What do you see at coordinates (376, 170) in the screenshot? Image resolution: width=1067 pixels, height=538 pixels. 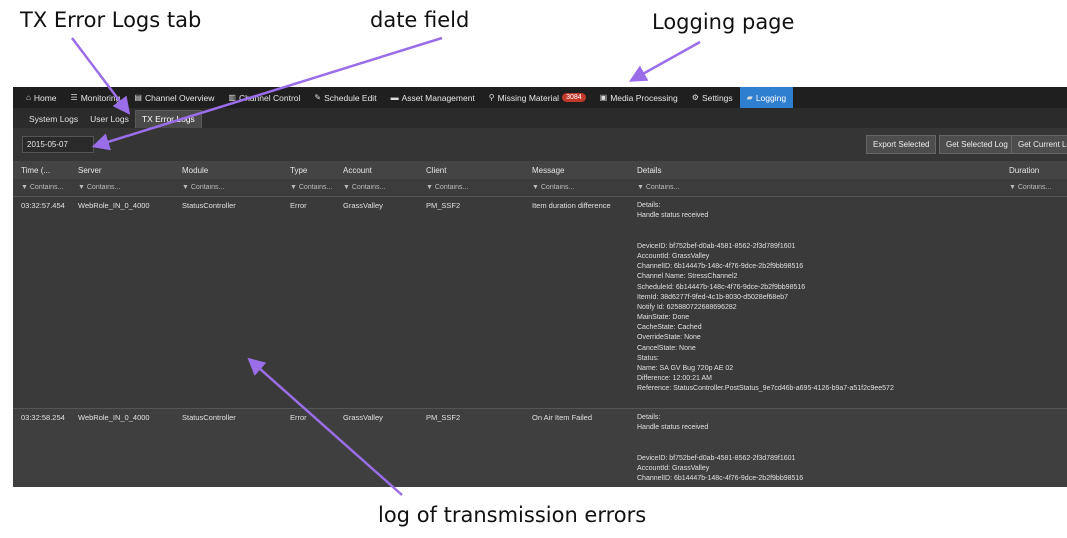 I see `column-header-account: Account` at bounding box center [376, 170].